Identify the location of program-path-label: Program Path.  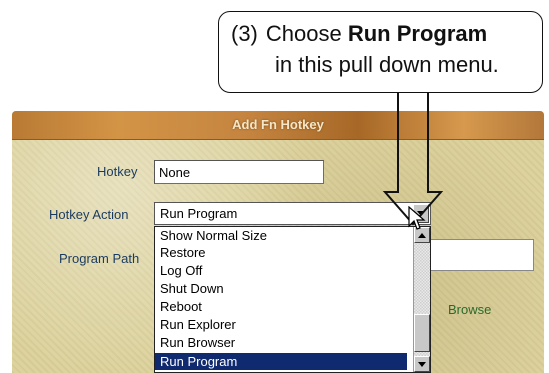
(99, 258).